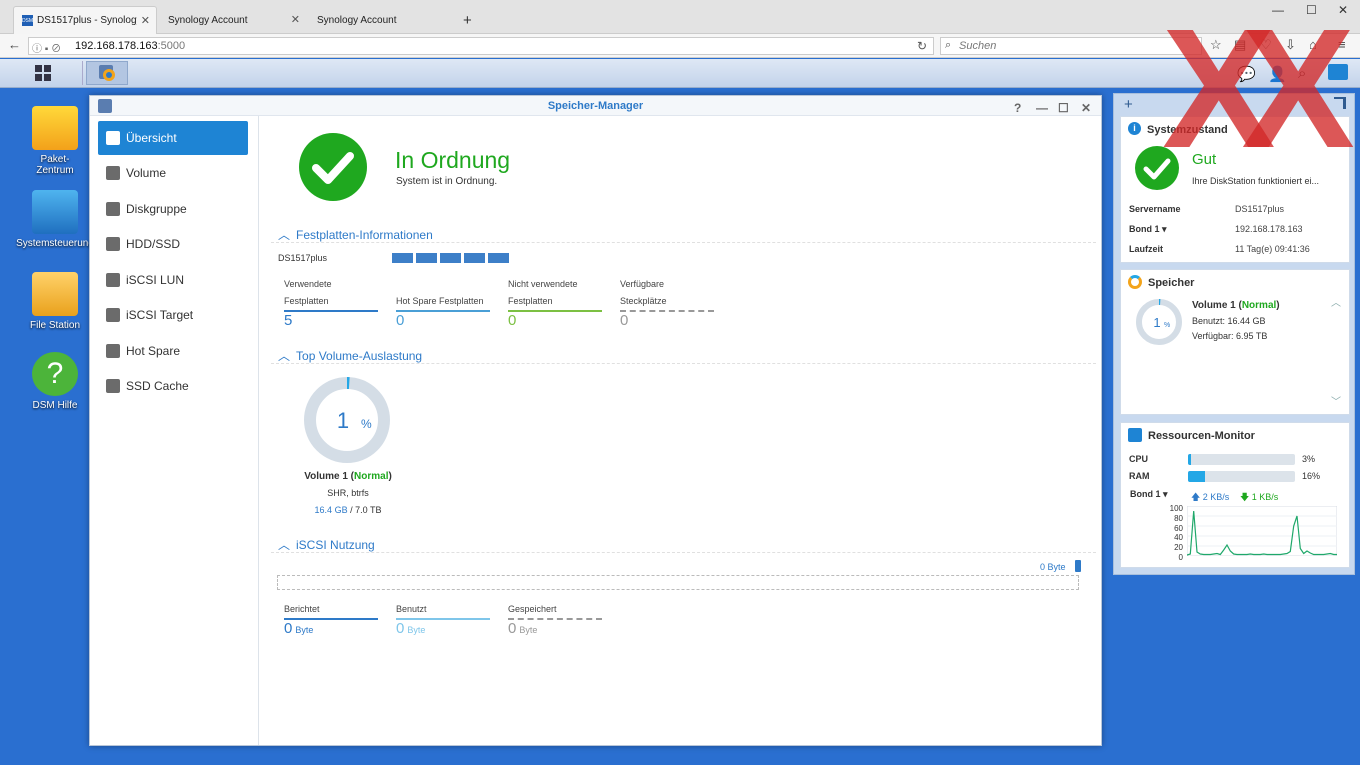  What do you see at coordinates (146, 173) in the screenshot?
I see `sidebar-item-label: Volume` at bounding box center [146, 173].